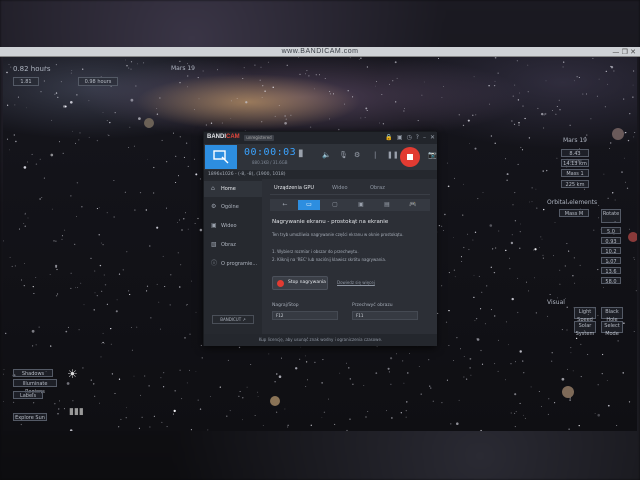 The image size is (640, 480). I want to click on val-4: 1.07, so click(611, 261).